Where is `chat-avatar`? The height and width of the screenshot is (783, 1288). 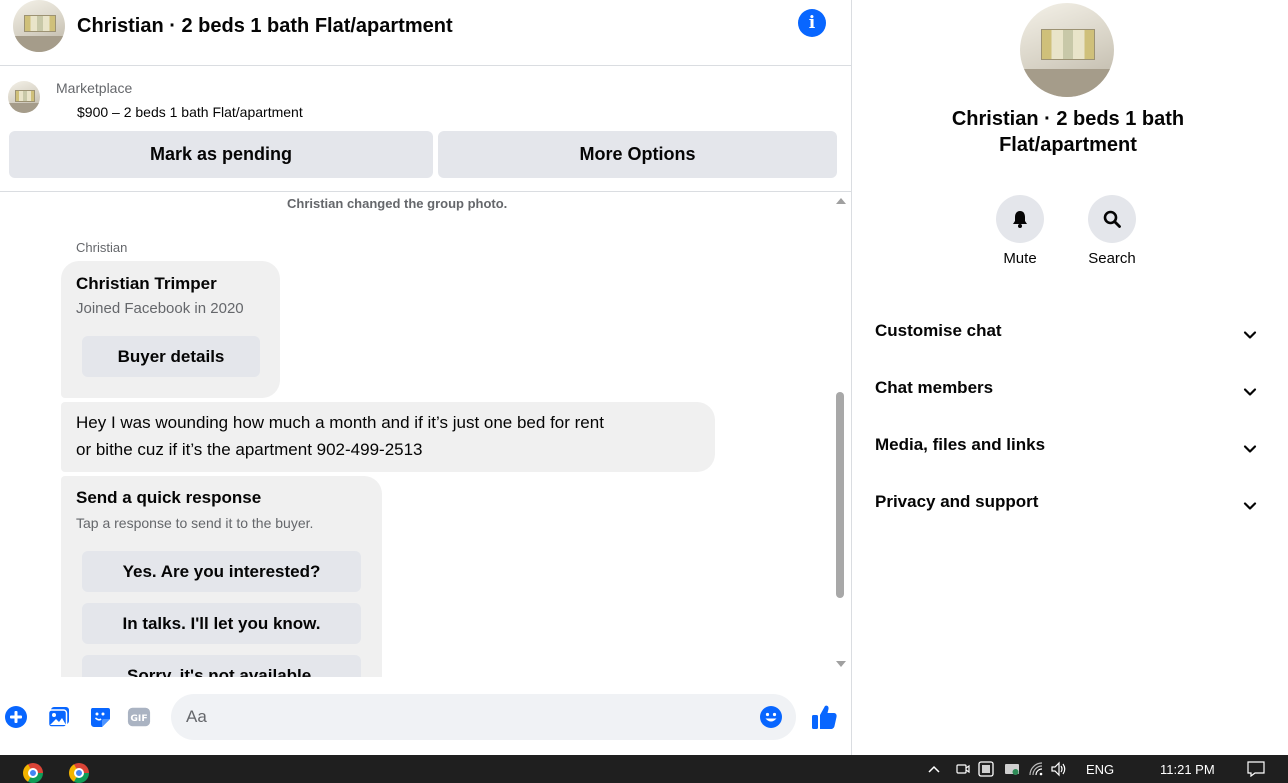
chat-avatar is located at coordinates (39, 26).